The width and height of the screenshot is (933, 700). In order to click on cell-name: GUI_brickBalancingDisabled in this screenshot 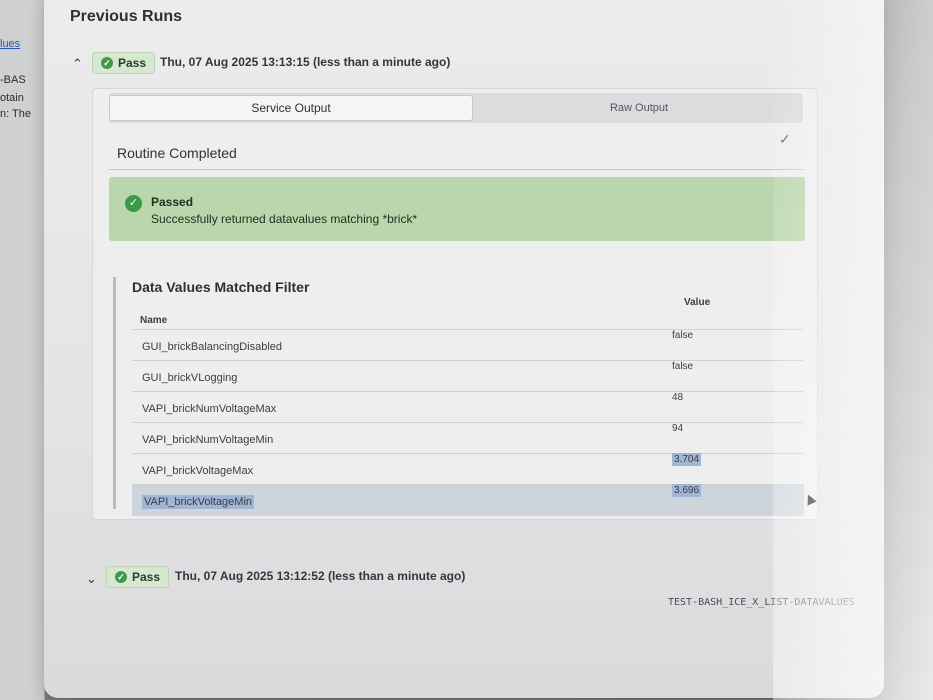, I will do `click(212, 347)`.